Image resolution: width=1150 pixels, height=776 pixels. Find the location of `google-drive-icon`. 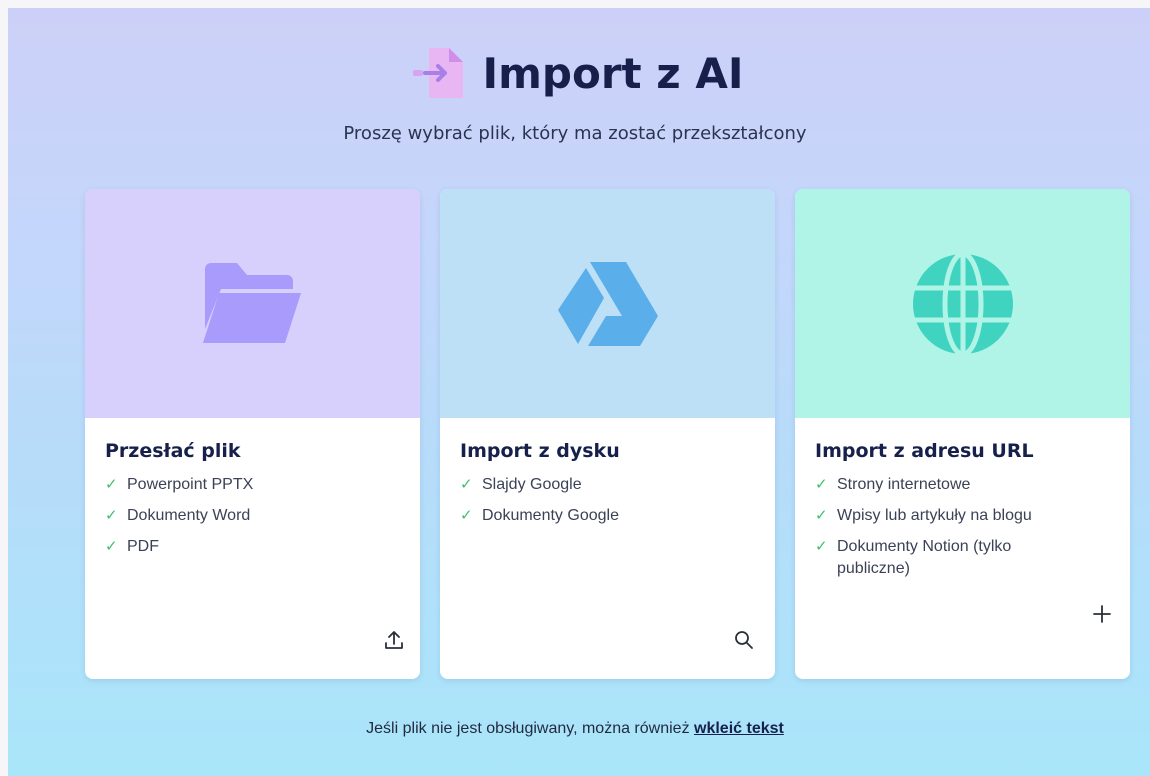

google-drive-icon is located at coordinates (607, 303).